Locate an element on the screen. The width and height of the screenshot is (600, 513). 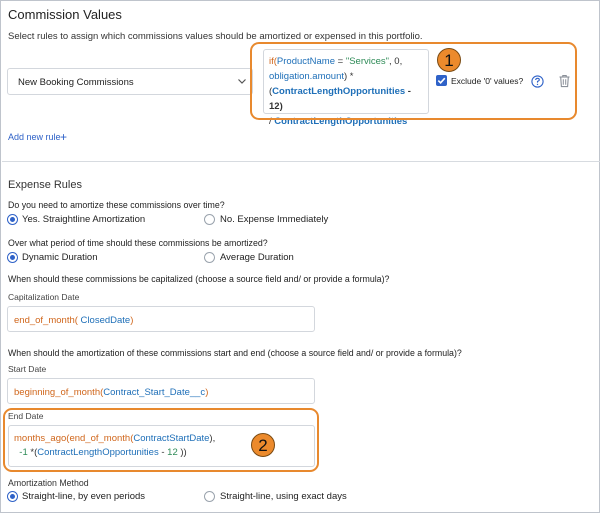
commission-rule-select-value: New Booking Commissions is located at coordinates (76, 82).